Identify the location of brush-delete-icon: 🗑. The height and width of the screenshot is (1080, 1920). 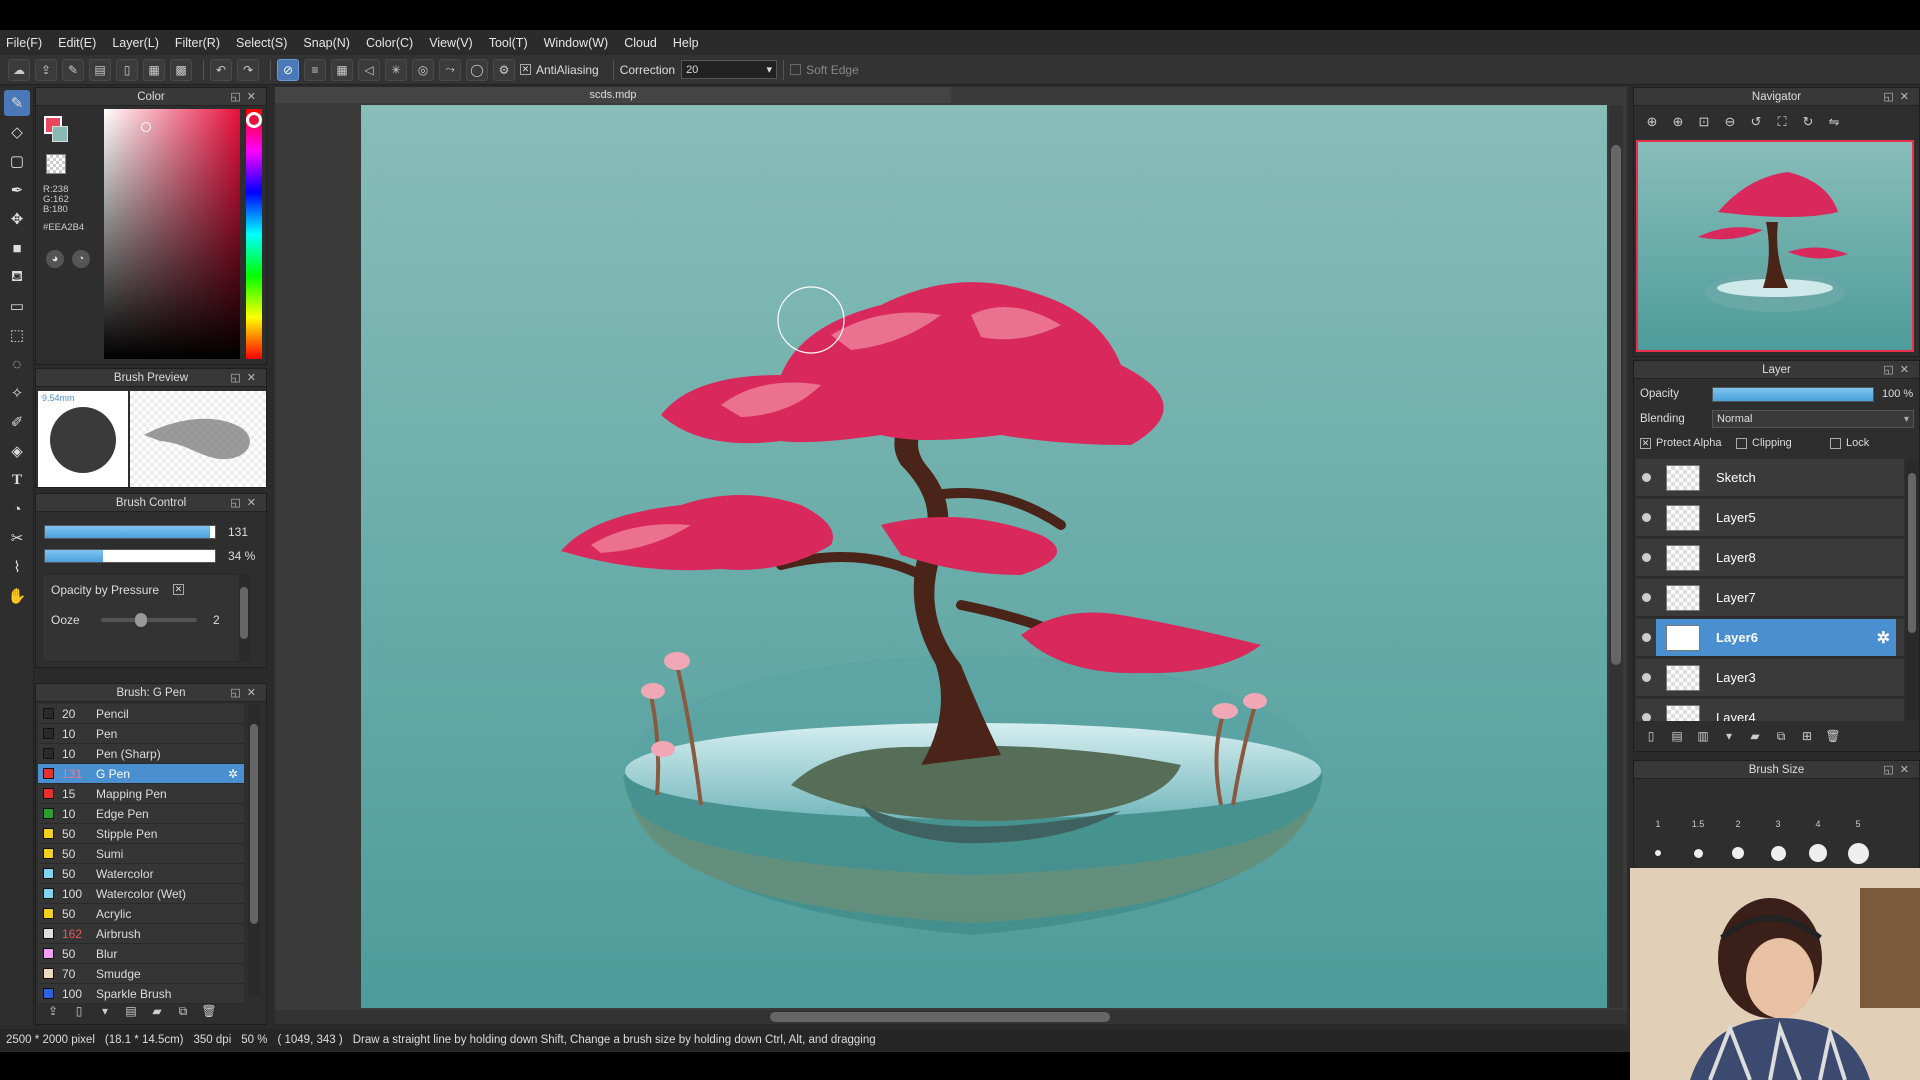
(209, 1011).